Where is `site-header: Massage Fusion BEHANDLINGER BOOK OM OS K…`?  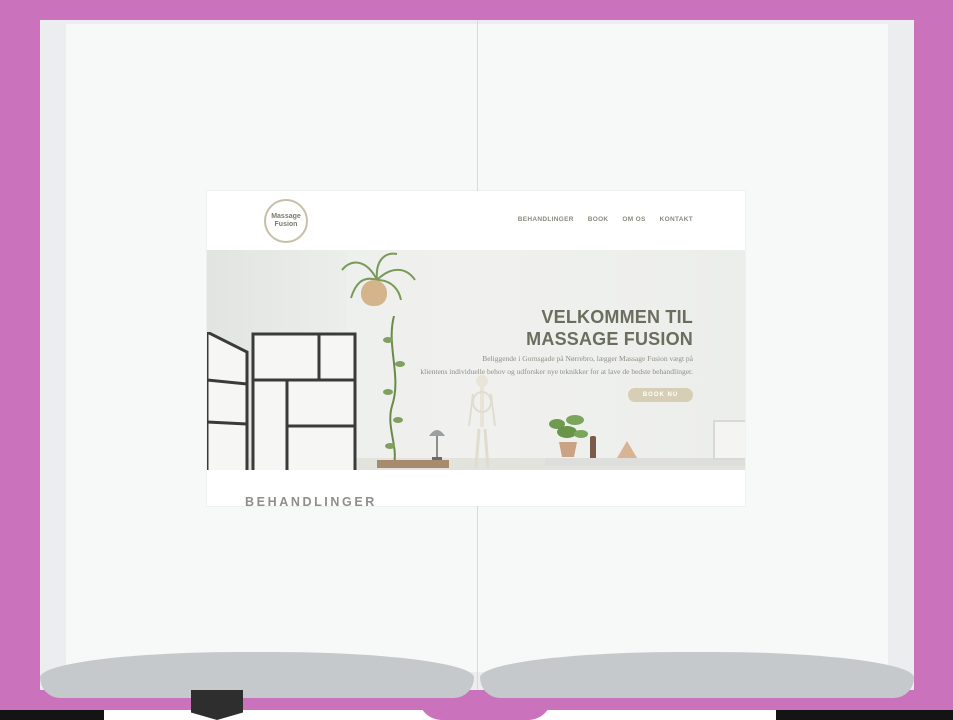
site-header: Massage Fusion BEHANDLINGER BOOK OM OS K… is located at coordinates (476, 220).